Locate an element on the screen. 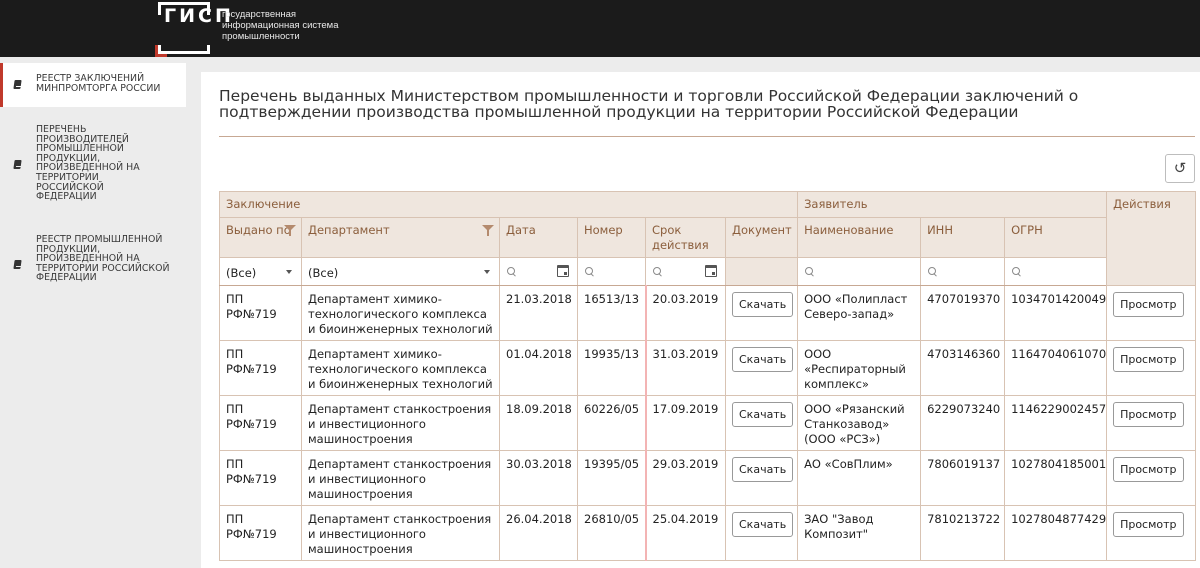 This screenshot has width=1200, height=568. column-header-date: Дата is located at coordinates (538, 237).